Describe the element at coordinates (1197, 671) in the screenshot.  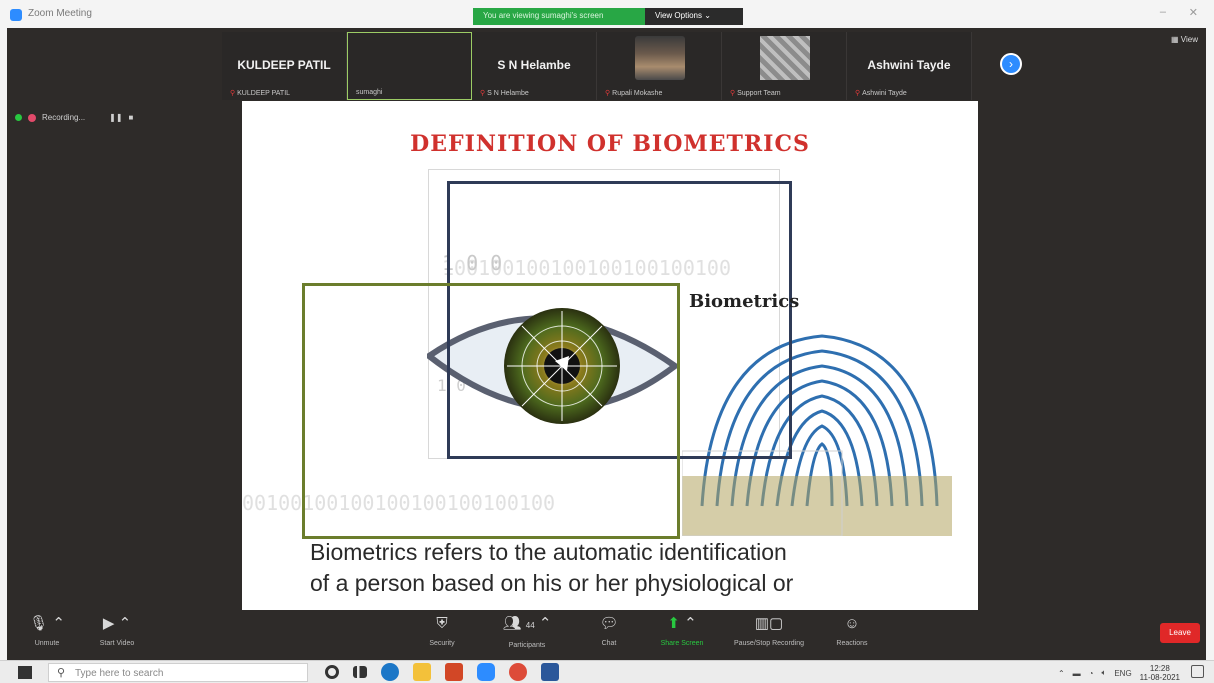
I see `notifications-icon` at that location.